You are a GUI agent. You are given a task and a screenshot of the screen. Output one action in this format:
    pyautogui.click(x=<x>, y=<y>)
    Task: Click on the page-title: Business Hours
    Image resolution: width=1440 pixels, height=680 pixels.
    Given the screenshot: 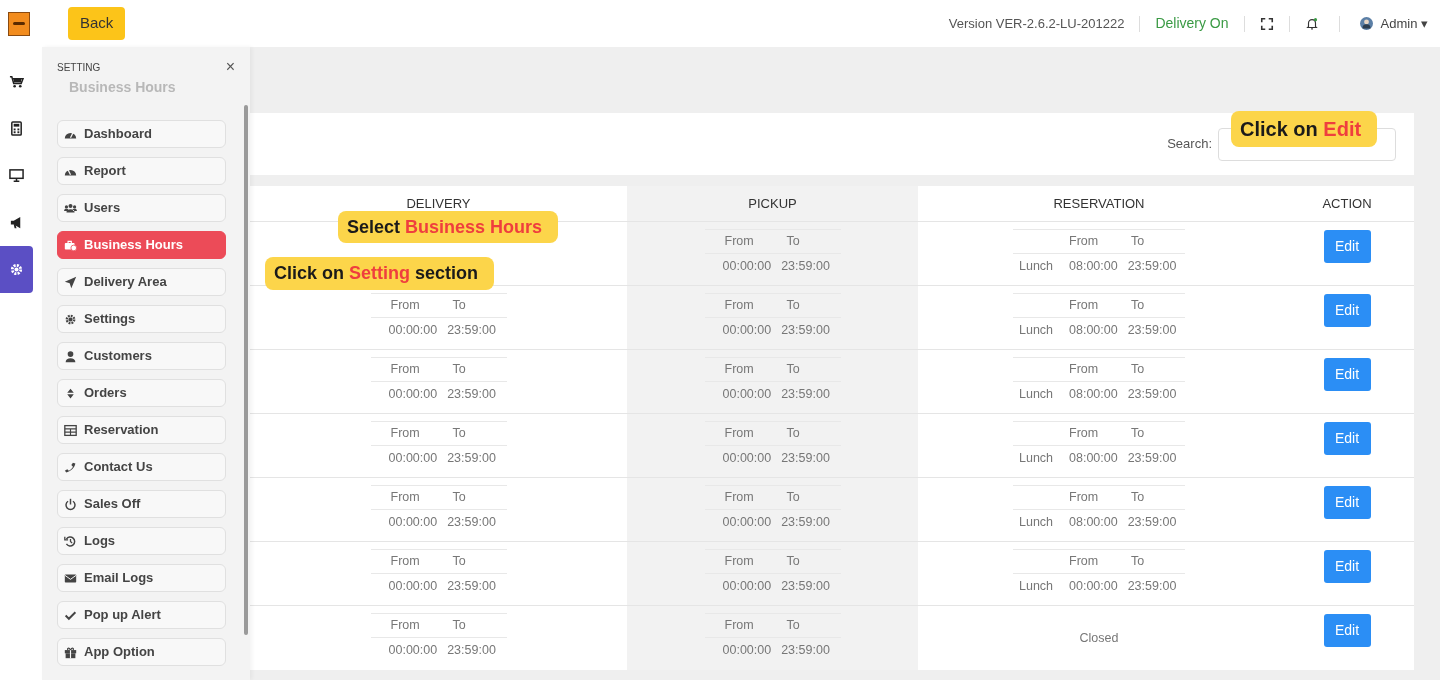 What is the action you would take?
    pyautogui.click(x=123, y=87)
    